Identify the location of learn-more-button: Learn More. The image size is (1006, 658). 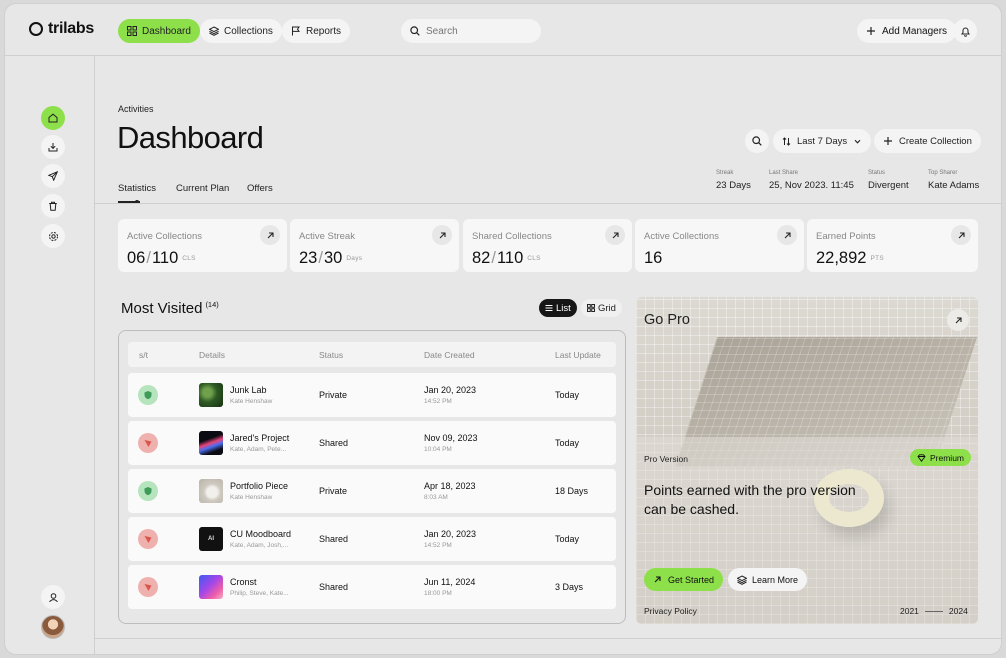
(768, 579).